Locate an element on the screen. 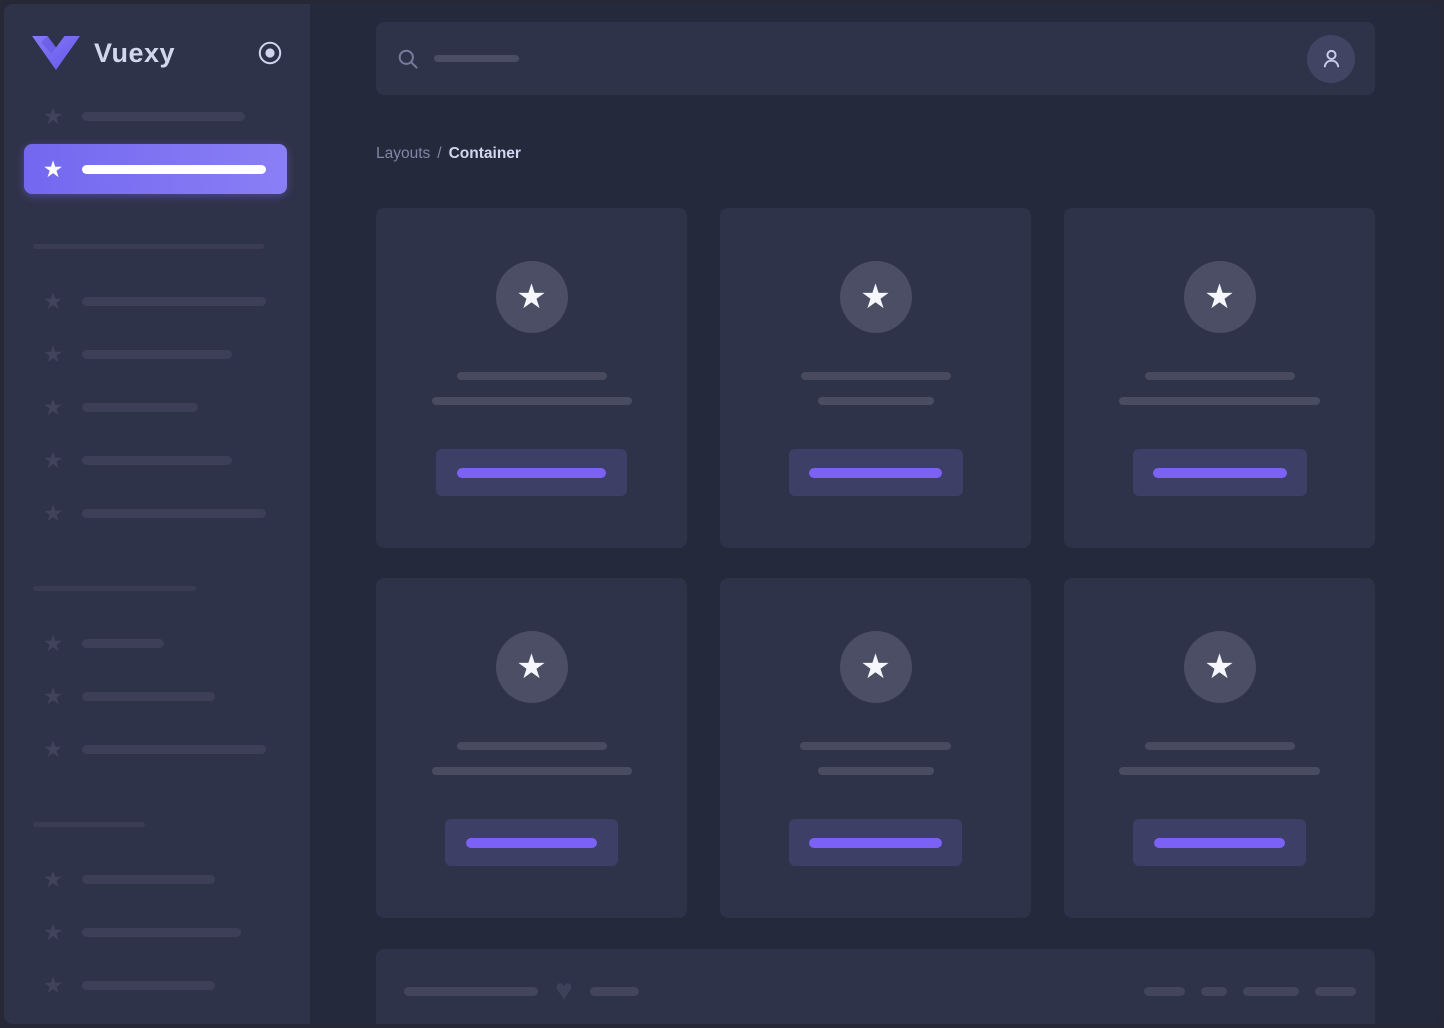 The width and height of the screenshot is (1444, 1028). person-icon is located at coordinates (1331, 58).